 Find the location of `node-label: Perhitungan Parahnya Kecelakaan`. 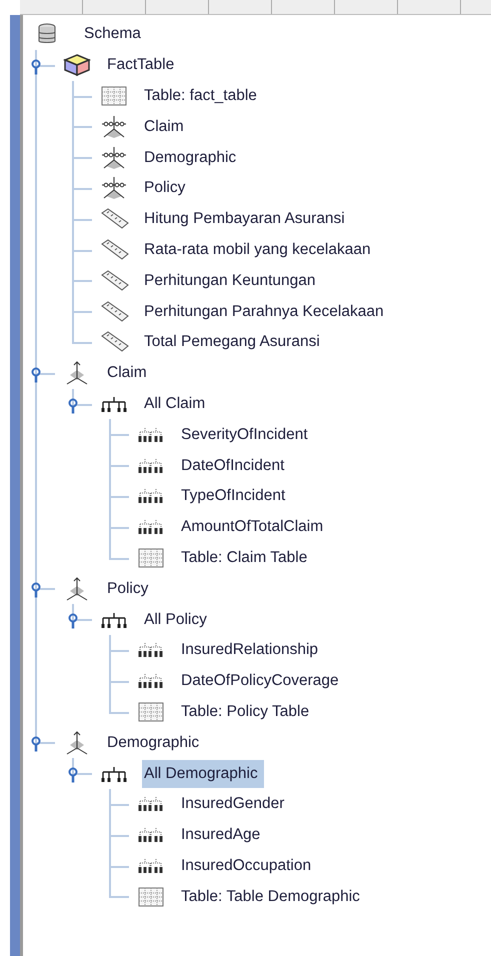

node-label: Perhitungan Parahnya Kecelakaan is located at coordinates (264, 312).